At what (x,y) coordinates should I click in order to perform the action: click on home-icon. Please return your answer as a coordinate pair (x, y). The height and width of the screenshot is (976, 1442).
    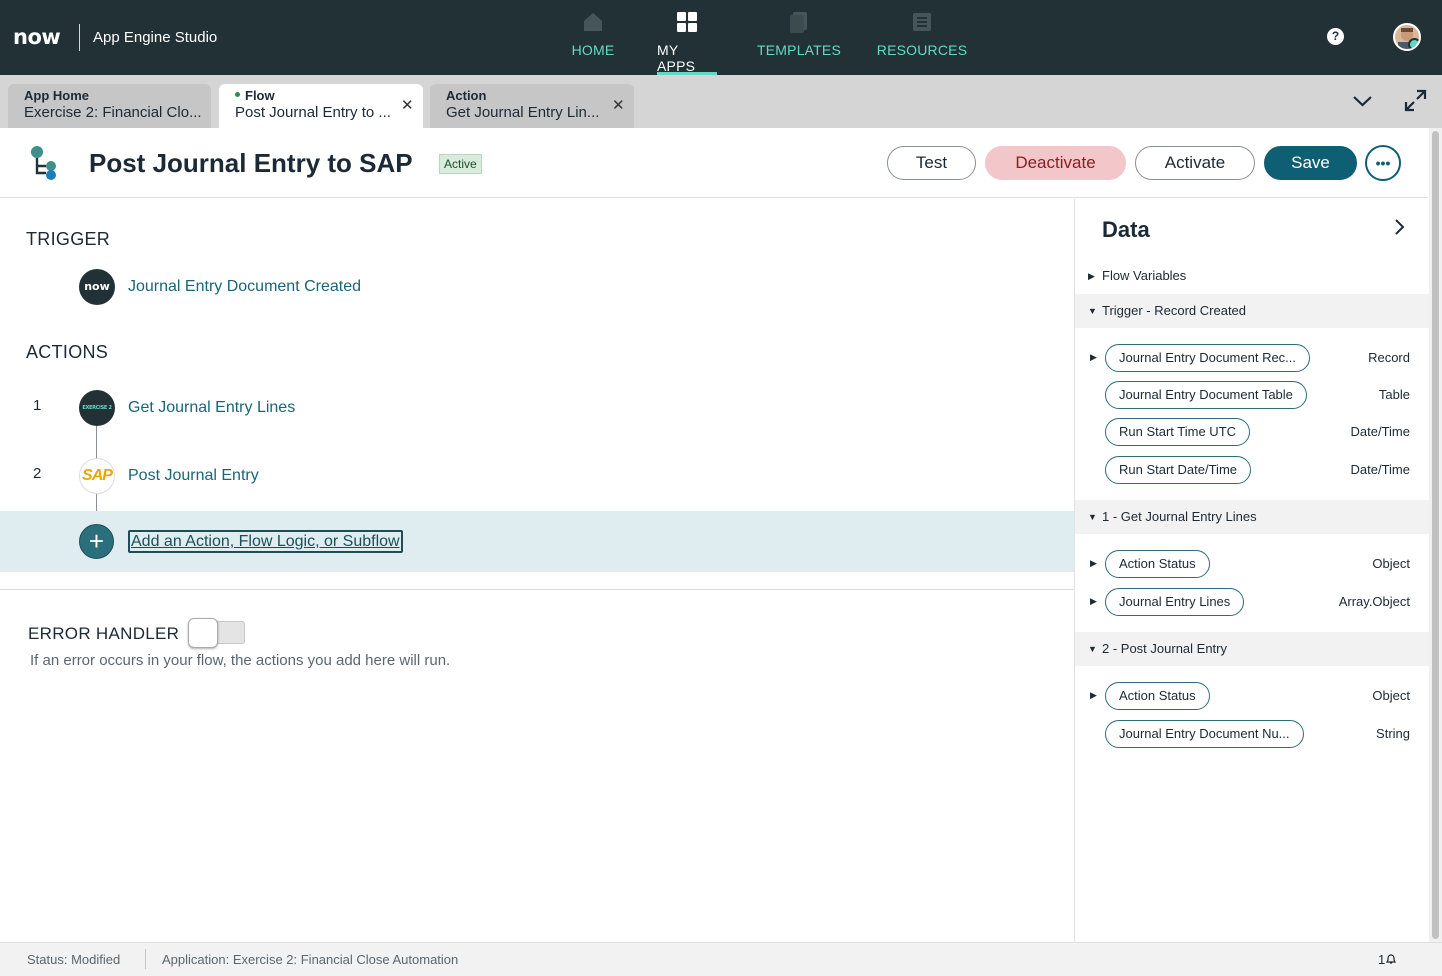
    Looking at the image, I should click on (593, 22).